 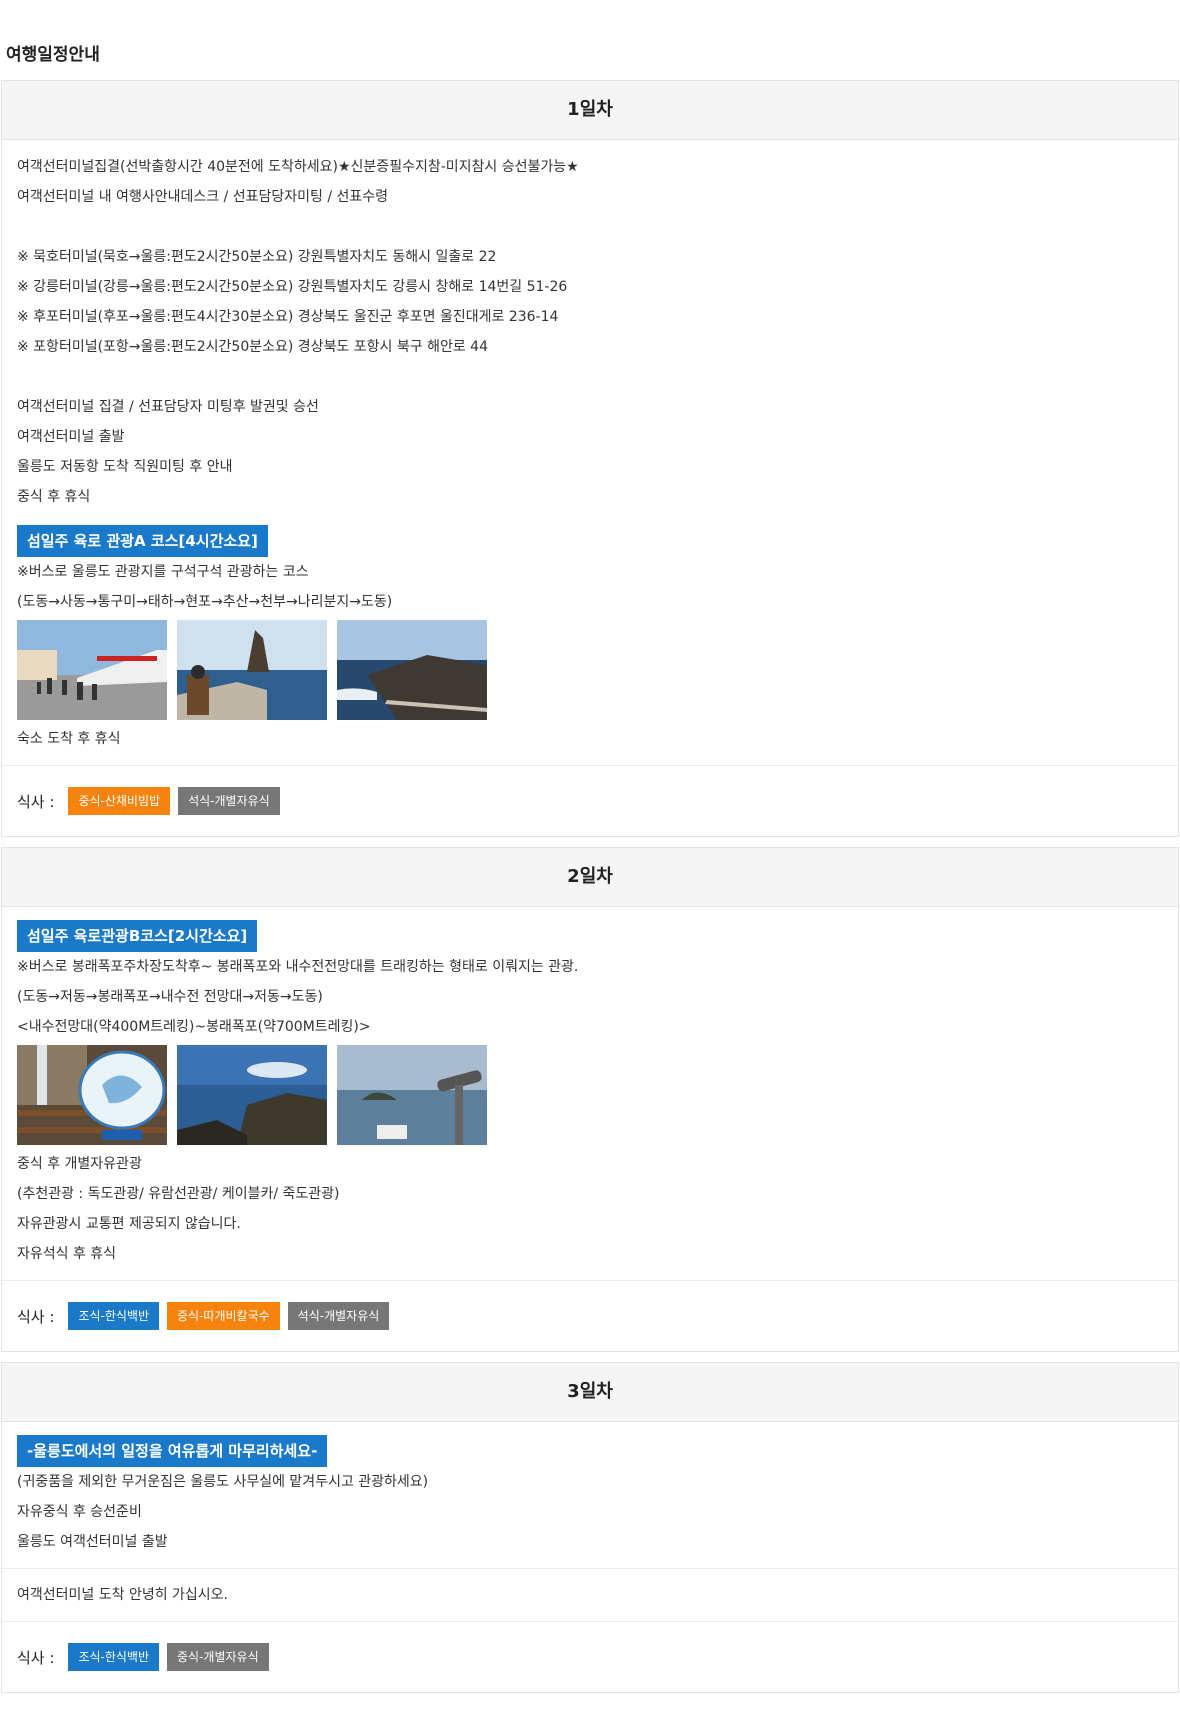 I want to click on meal-chip-lunch: 중식-산채비빔밥, so click(x=119, y=801).